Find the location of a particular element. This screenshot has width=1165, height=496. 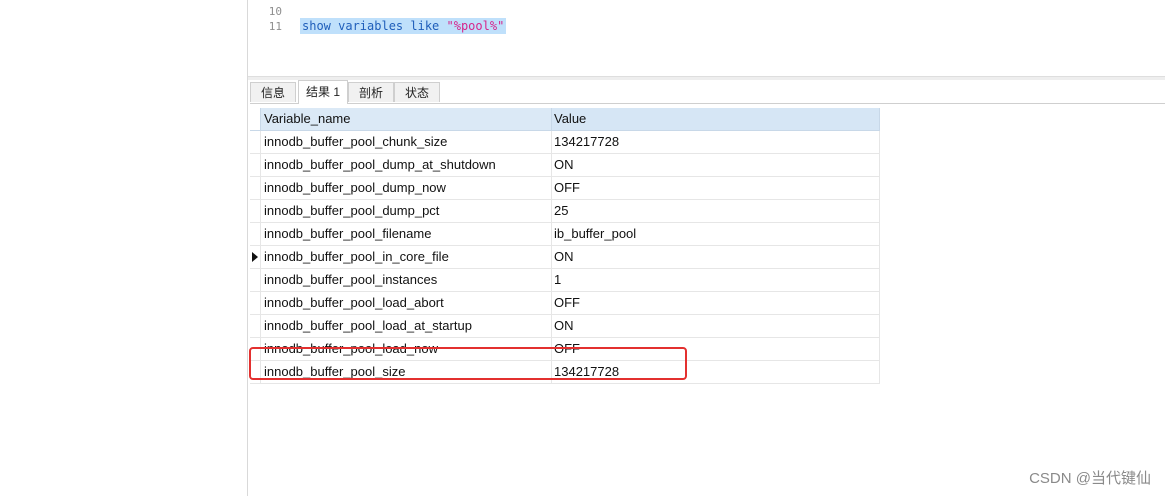

table-row: innodb_buffer_pool_instances 1 is located at coordinates (565, 280).